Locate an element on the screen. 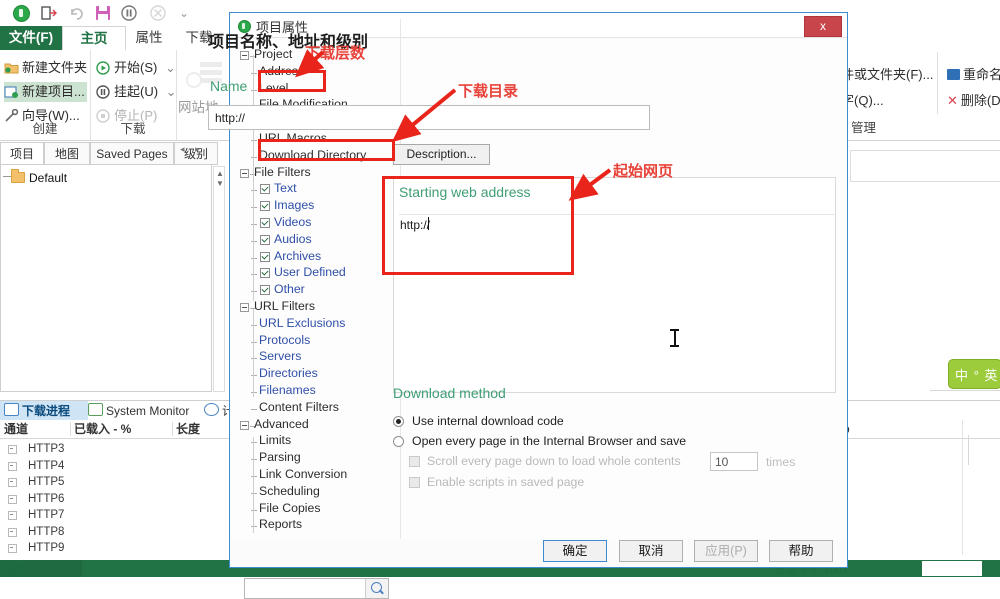  cancel-button: 取消 is located at coordinates (651, 551).